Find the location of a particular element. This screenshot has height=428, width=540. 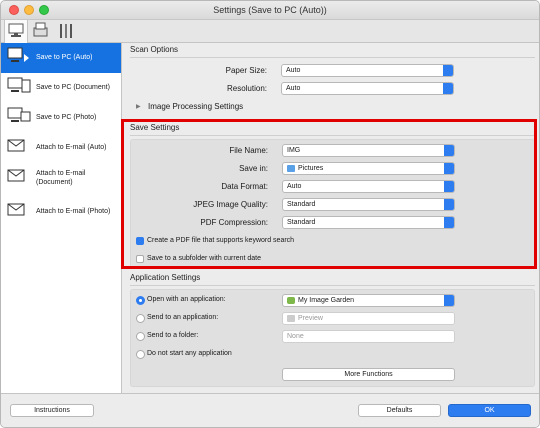

tab-scan-from-panel is located at coordinates (41, 31).